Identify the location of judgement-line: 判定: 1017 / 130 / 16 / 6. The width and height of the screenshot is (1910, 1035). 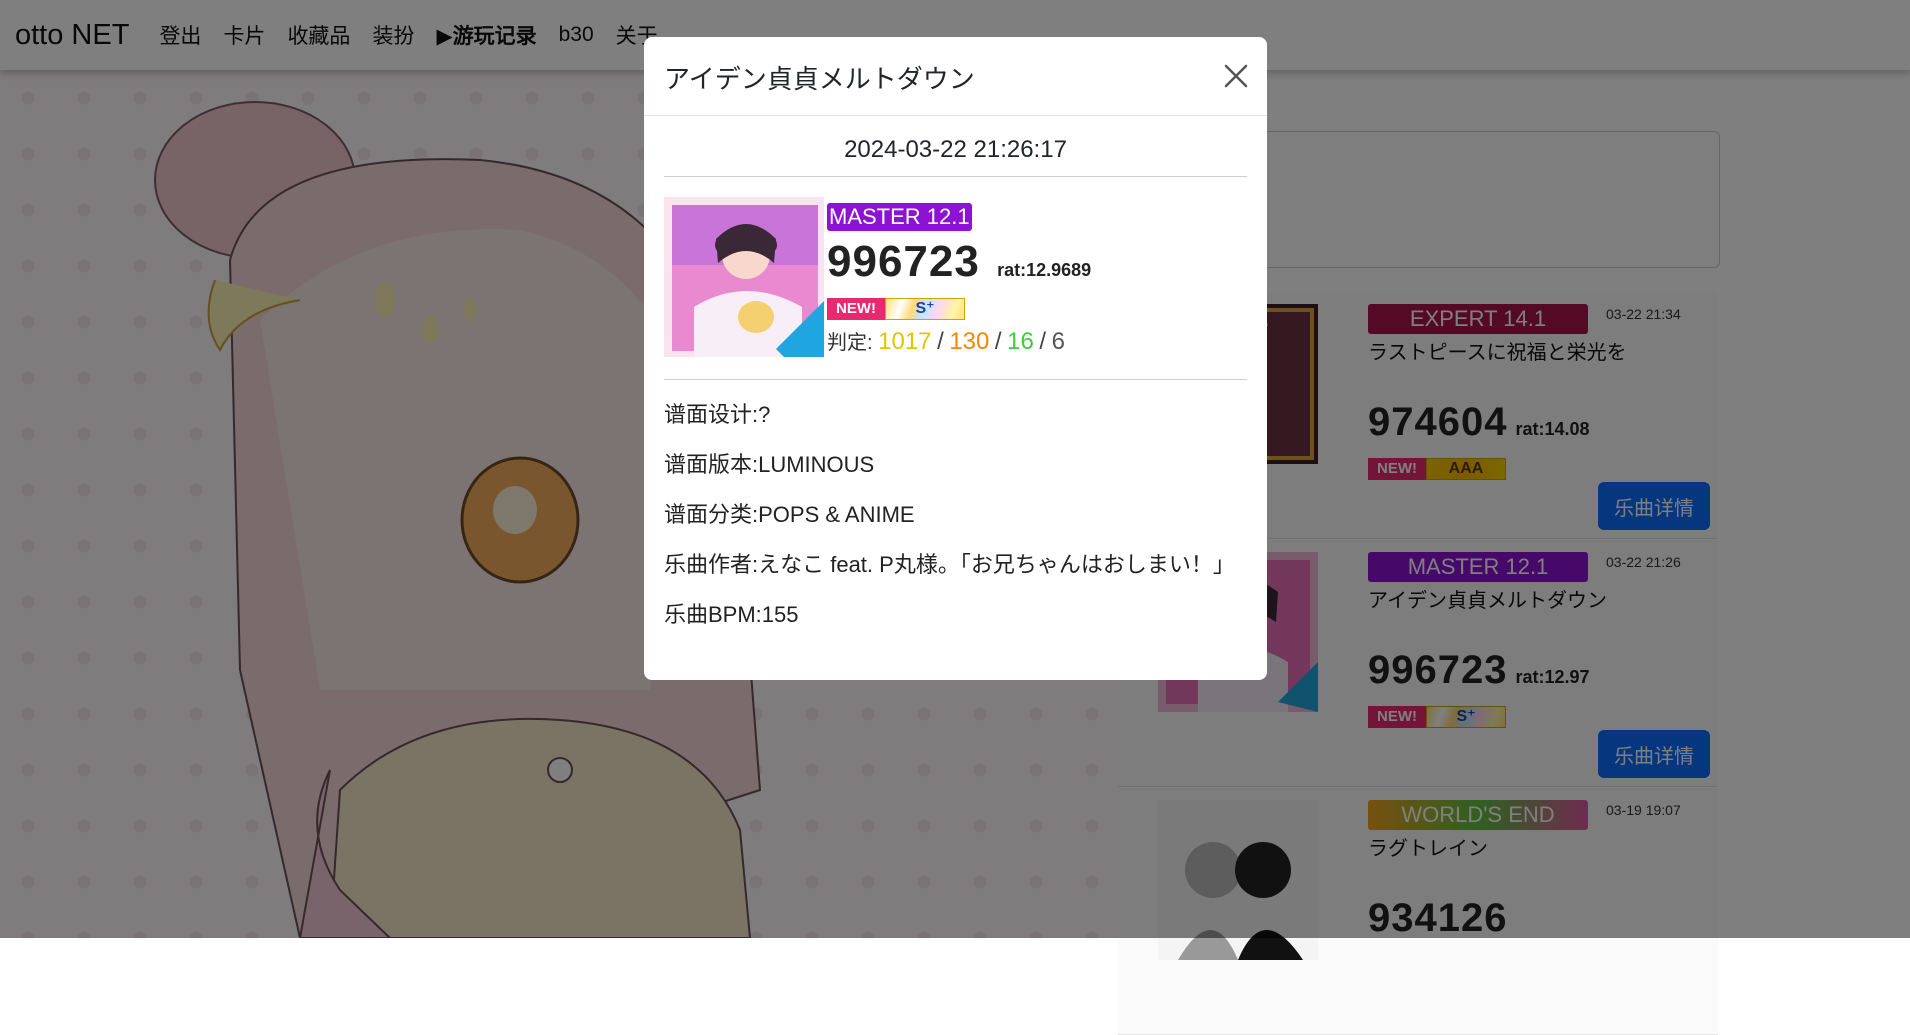
(946, 341).